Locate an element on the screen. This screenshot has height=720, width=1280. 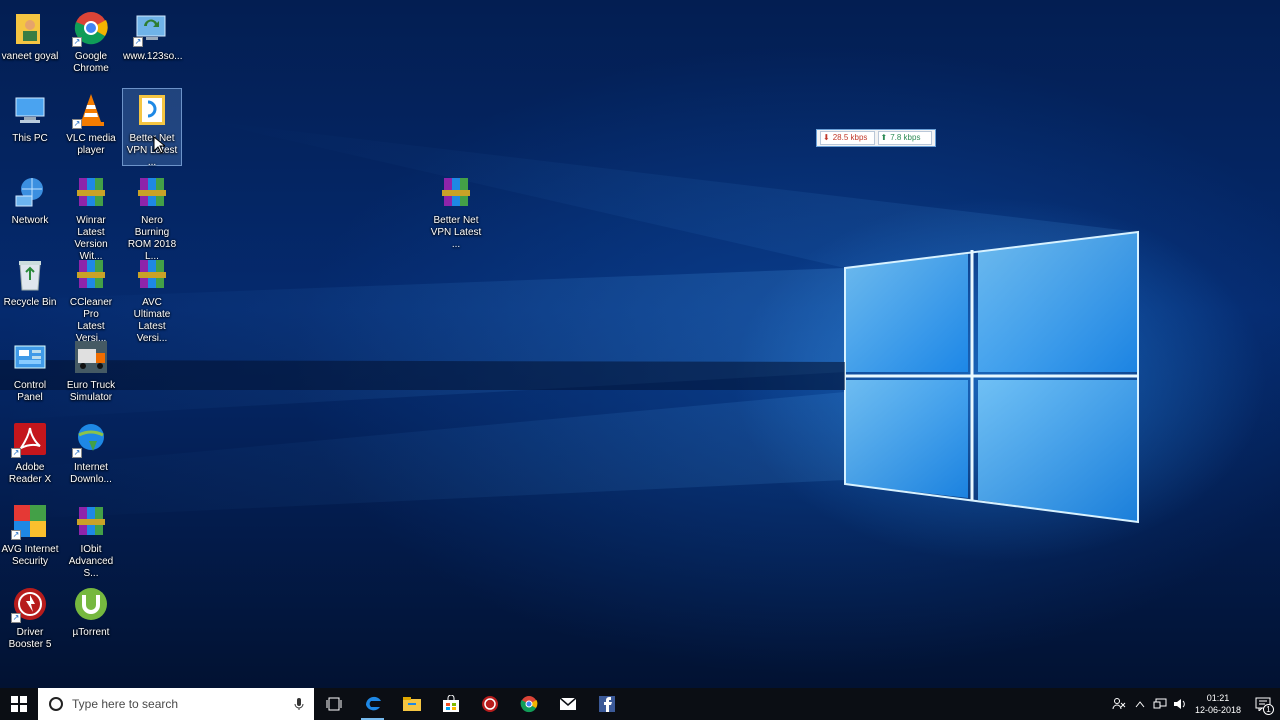
cortana-circle-icon is located at coordinates (56, 704).